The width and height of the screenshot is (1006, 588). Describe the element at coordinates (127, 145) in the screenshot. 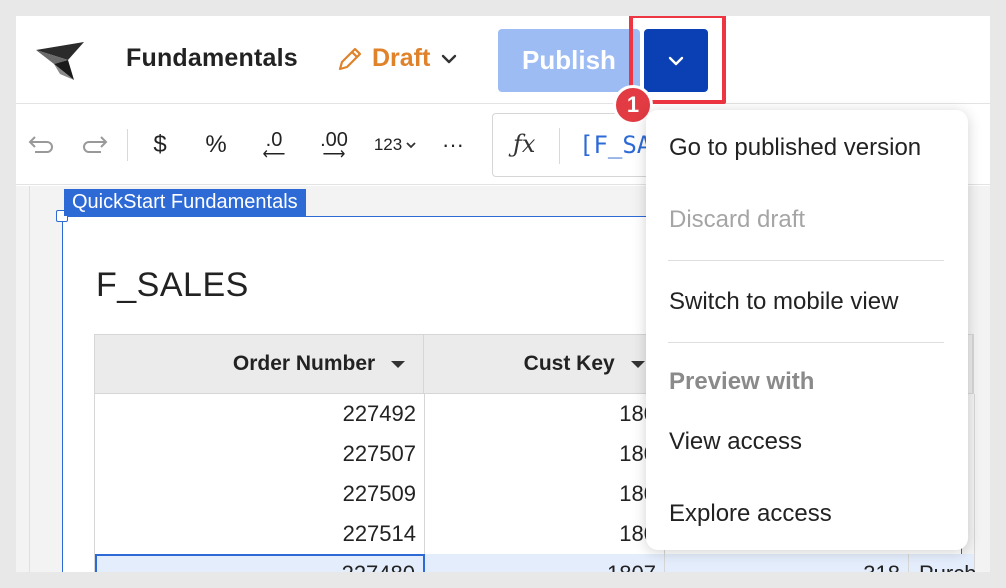

I see `toolbar-divider` at that location.